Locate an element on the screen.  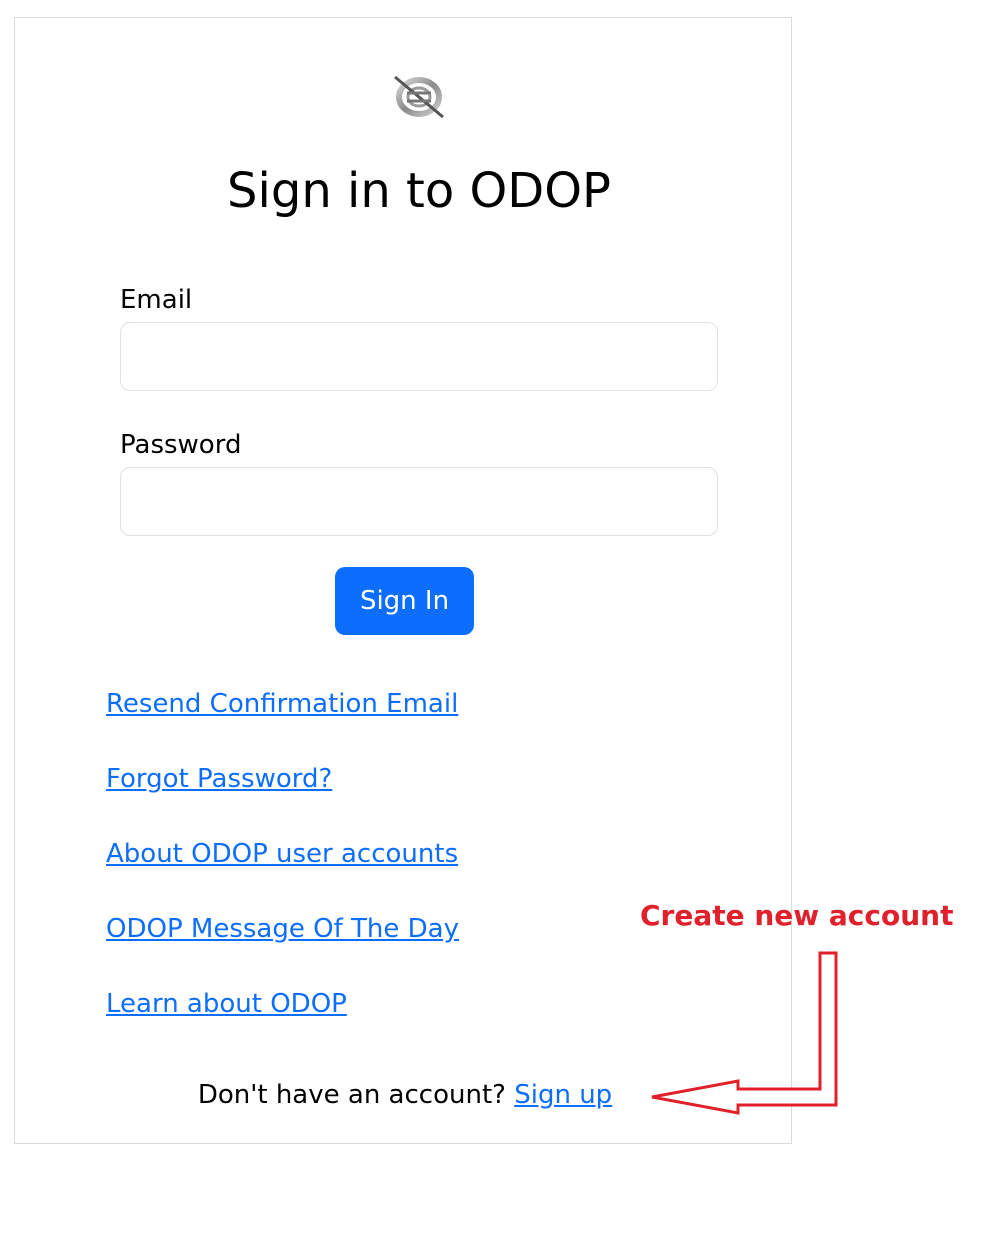
sign-in-button: Sign In is located at coordinates (404, 601).